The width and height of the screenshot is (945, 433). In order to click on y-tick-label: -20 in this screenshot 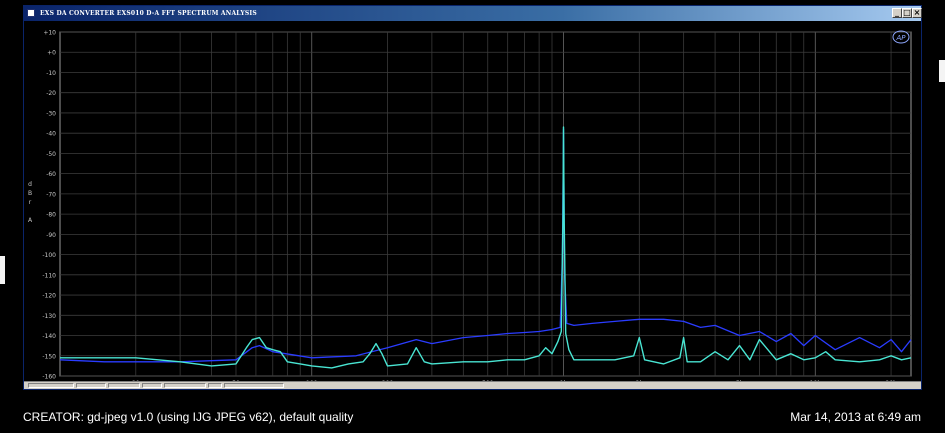, I will do `click(51, 93)`.